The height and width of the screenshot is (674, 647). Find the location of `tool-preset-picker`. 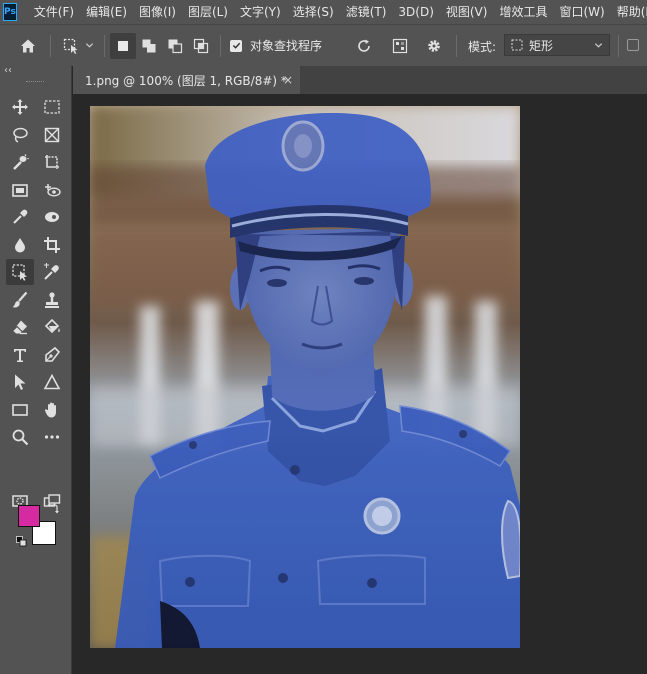

tool-preset-picker is located at coordinates (78, 45).